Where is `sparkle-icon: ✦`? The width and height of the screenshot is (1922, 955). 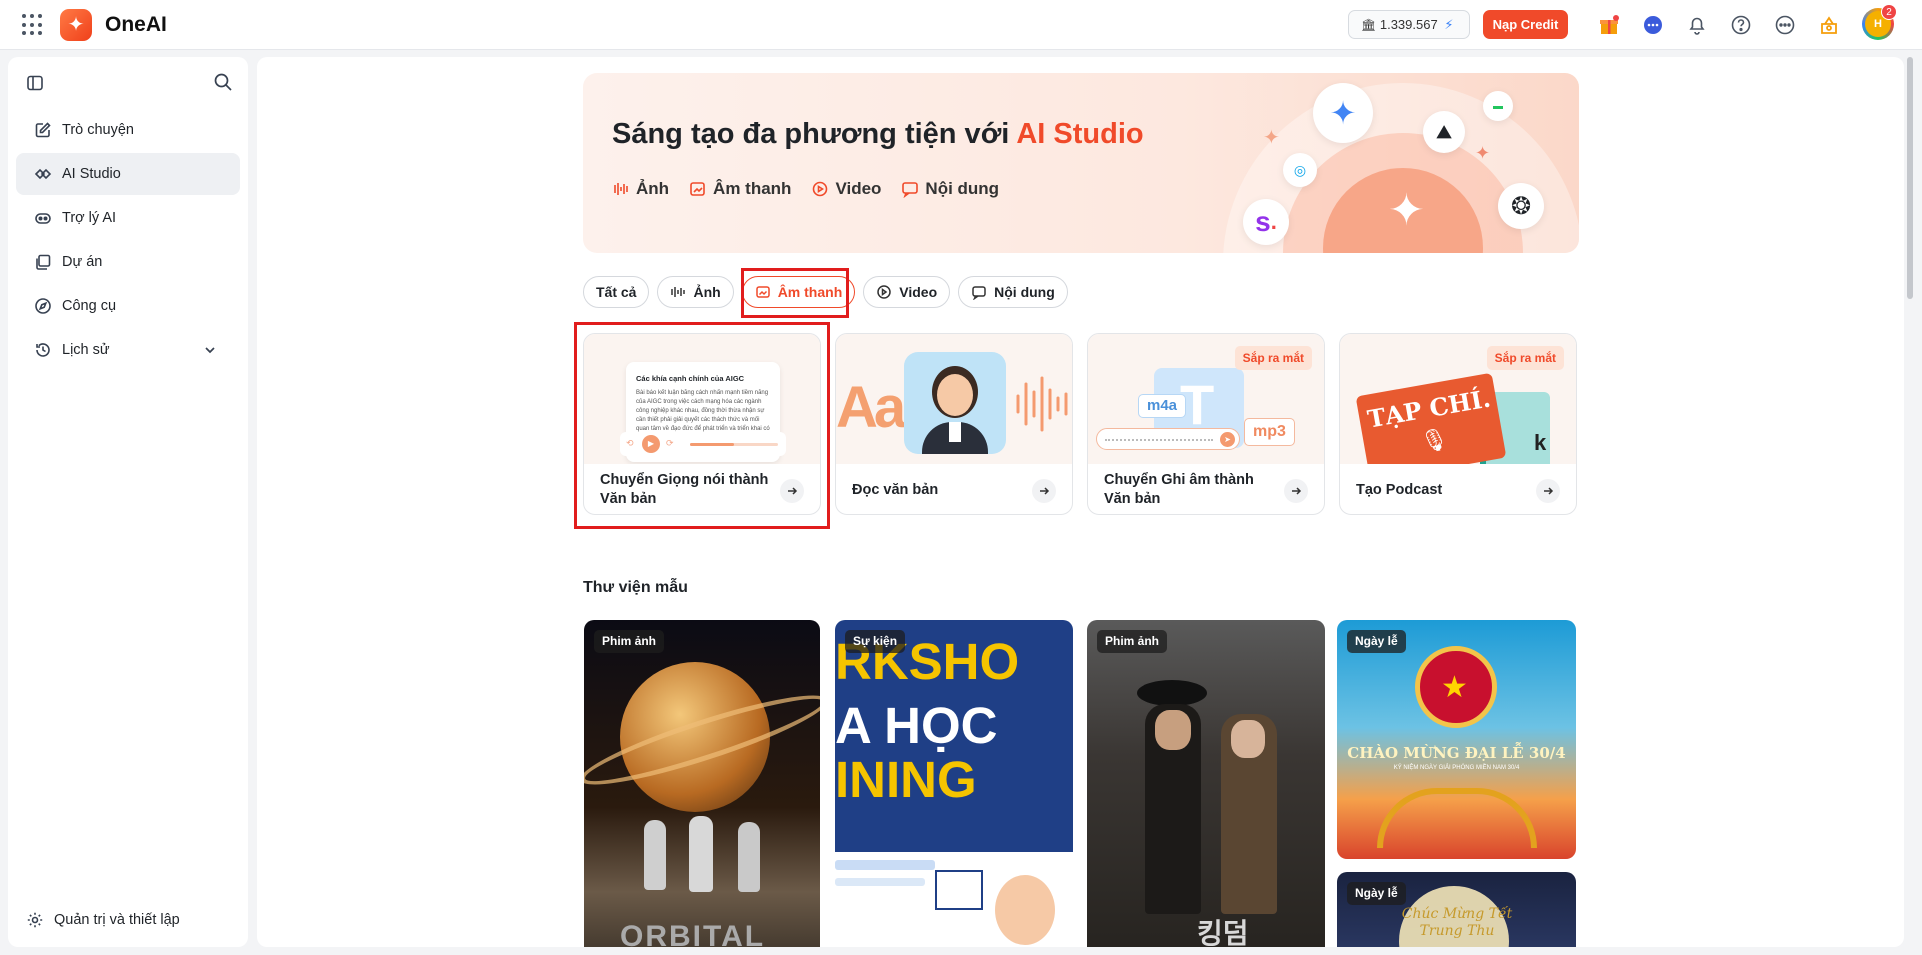
sparkle-icon: ✦ is located at coordinates (1406, 210).